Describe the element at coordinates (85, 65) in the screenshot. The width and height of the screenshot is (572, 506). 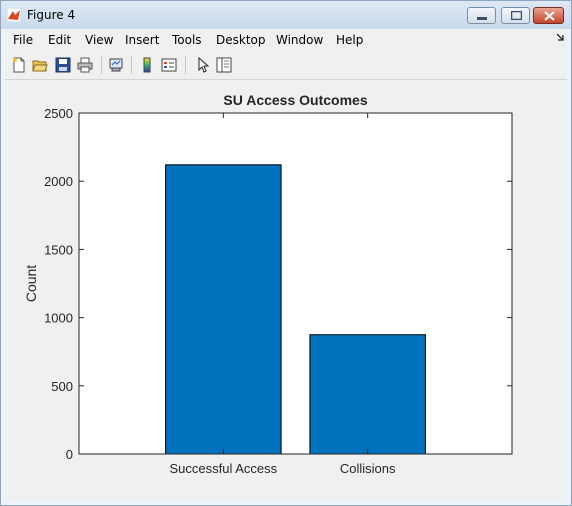
I see `print-icon` at that location.